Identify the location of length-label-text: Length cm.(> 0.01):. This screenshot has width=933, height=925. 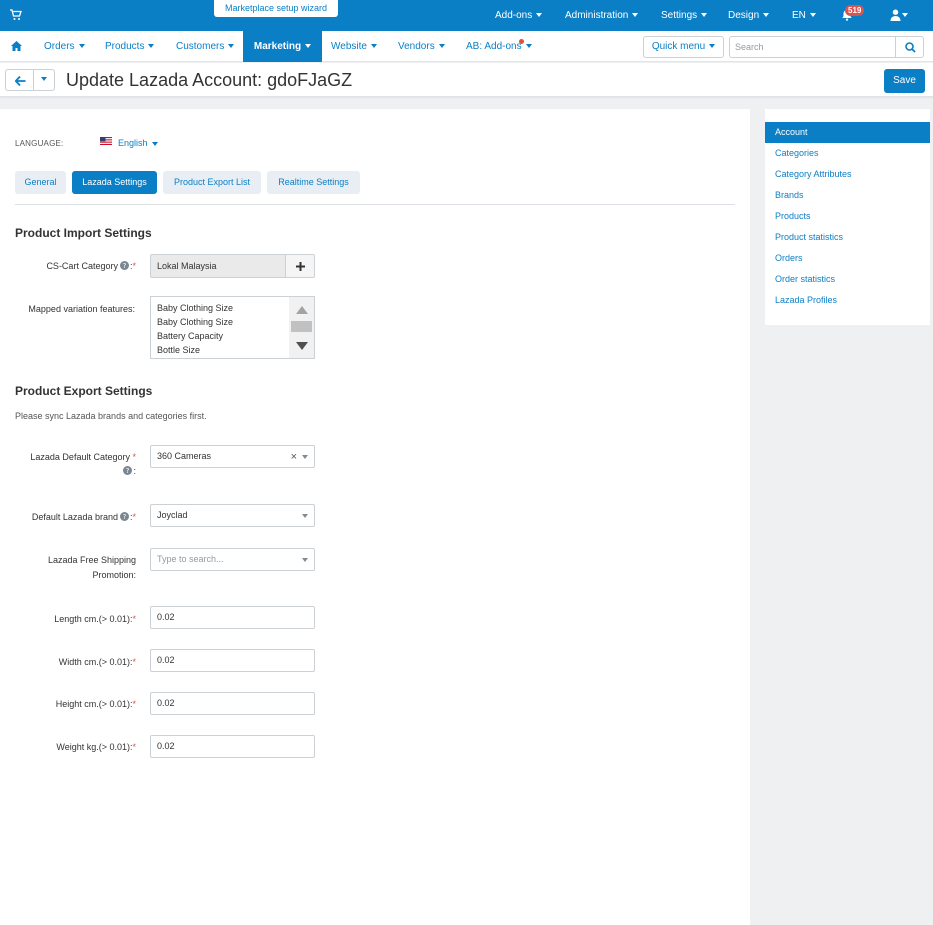
(93, 619).